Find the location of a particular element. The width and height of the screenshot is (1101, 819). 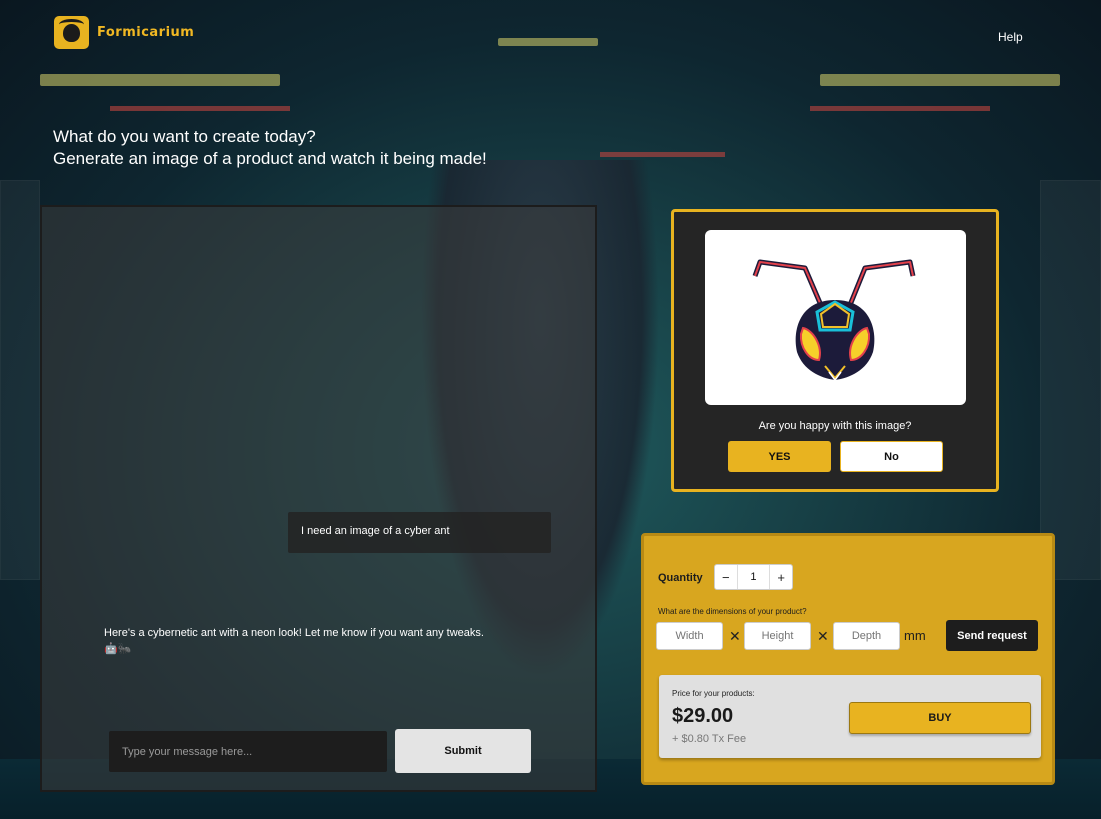

submit-button: Submit is located at coordinates (463, 751).